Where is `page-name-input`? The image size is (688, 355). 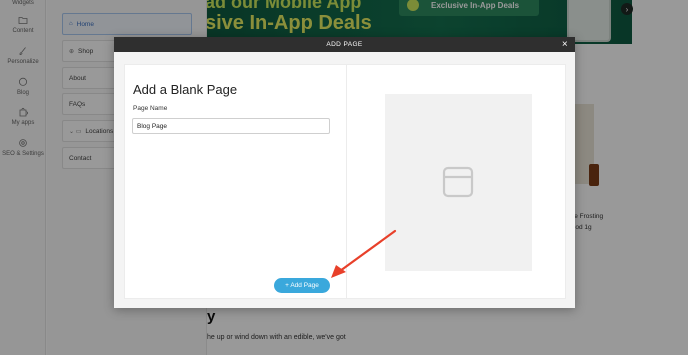 page-name-input is located at coordinates (231, 126).